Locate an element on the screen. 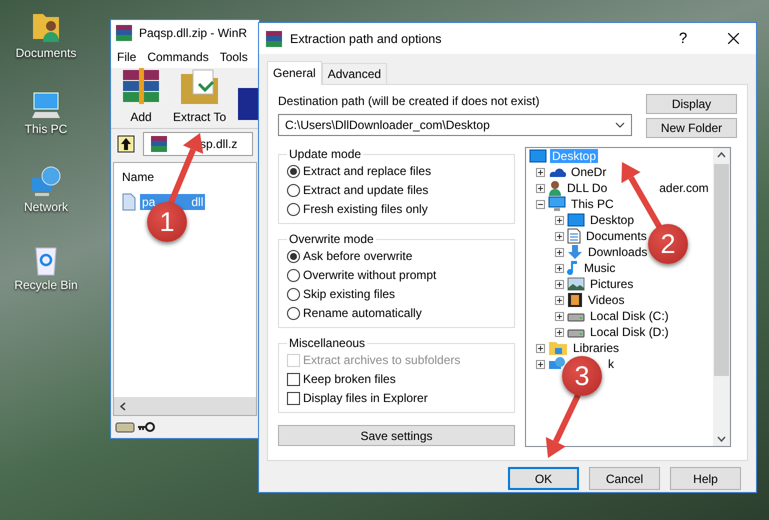  field-label: Destination path (will be created if does not exist) is located at coordinates (409, 101).